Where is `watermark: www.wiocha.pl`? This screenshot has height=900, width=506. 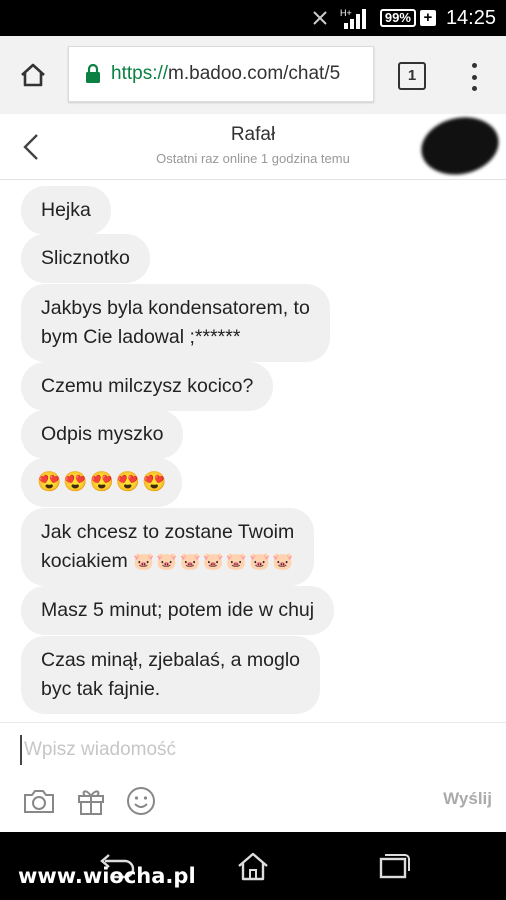
watermark: www.wiocha.pl is located at coordinates (107, 876).